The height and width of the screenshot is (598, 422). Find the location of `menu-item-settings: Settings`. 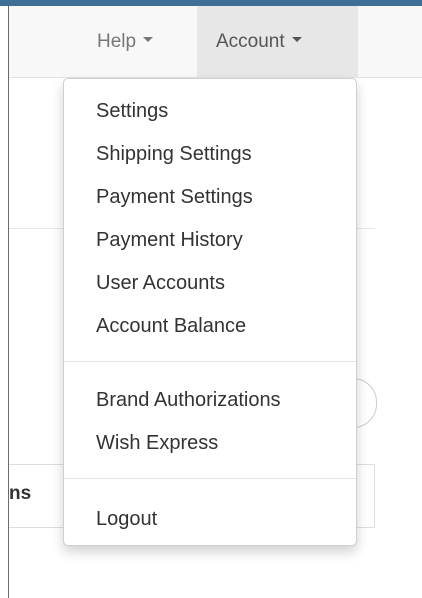

menu-item-settings: Settings is located at coordinates (210, 111).